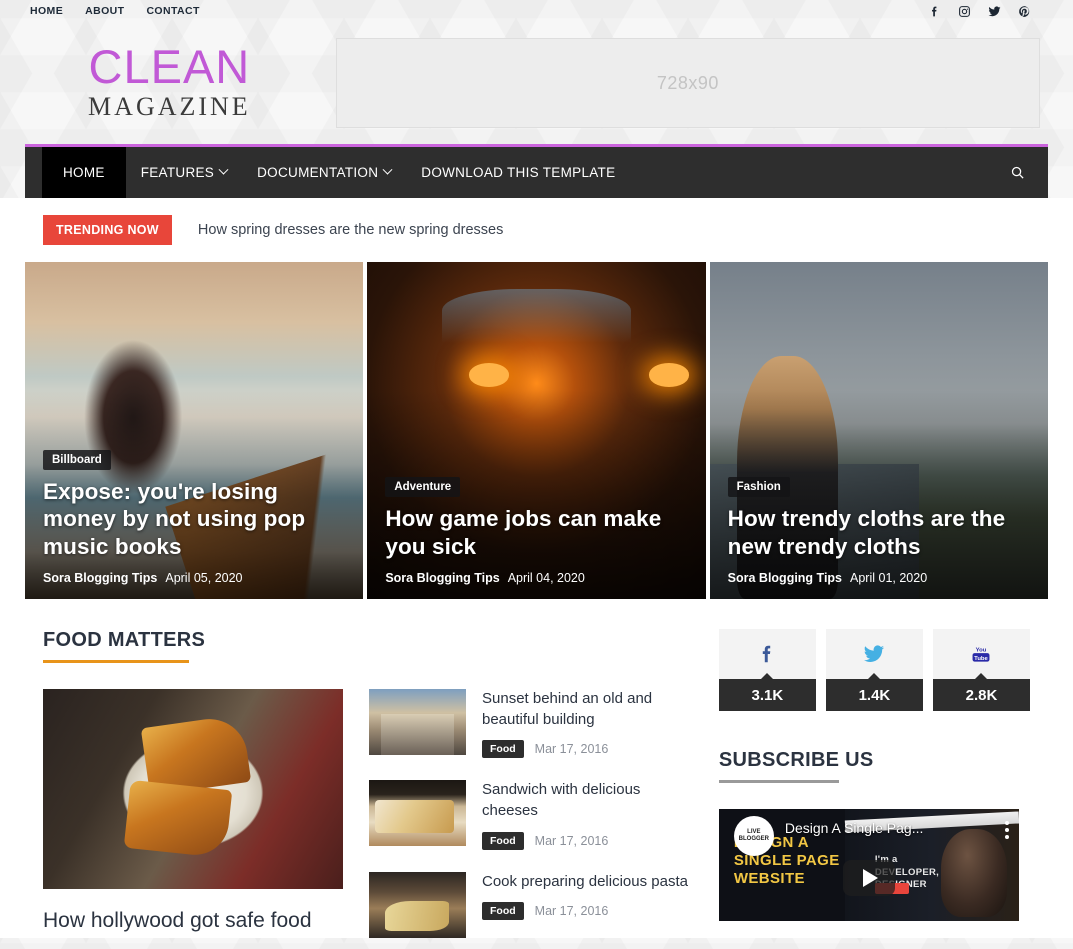 Image resolution: width=1073 pixels, height=949 pixels. I want to click on featured-title: How game jobs can make you sick, so click(536, 532).